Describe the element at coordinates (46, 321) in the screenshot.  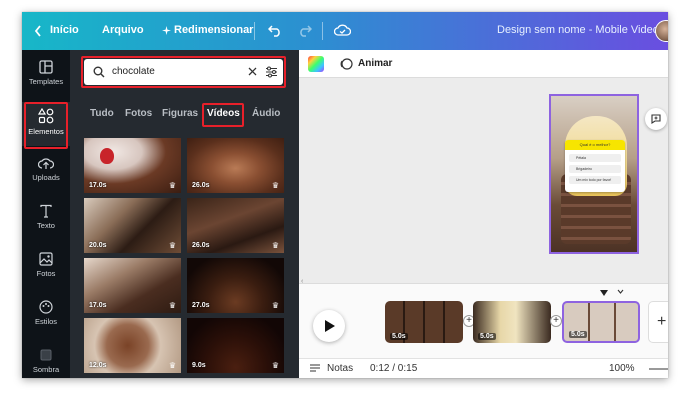
I see `sidebar-item-label: Estilos` at that location.